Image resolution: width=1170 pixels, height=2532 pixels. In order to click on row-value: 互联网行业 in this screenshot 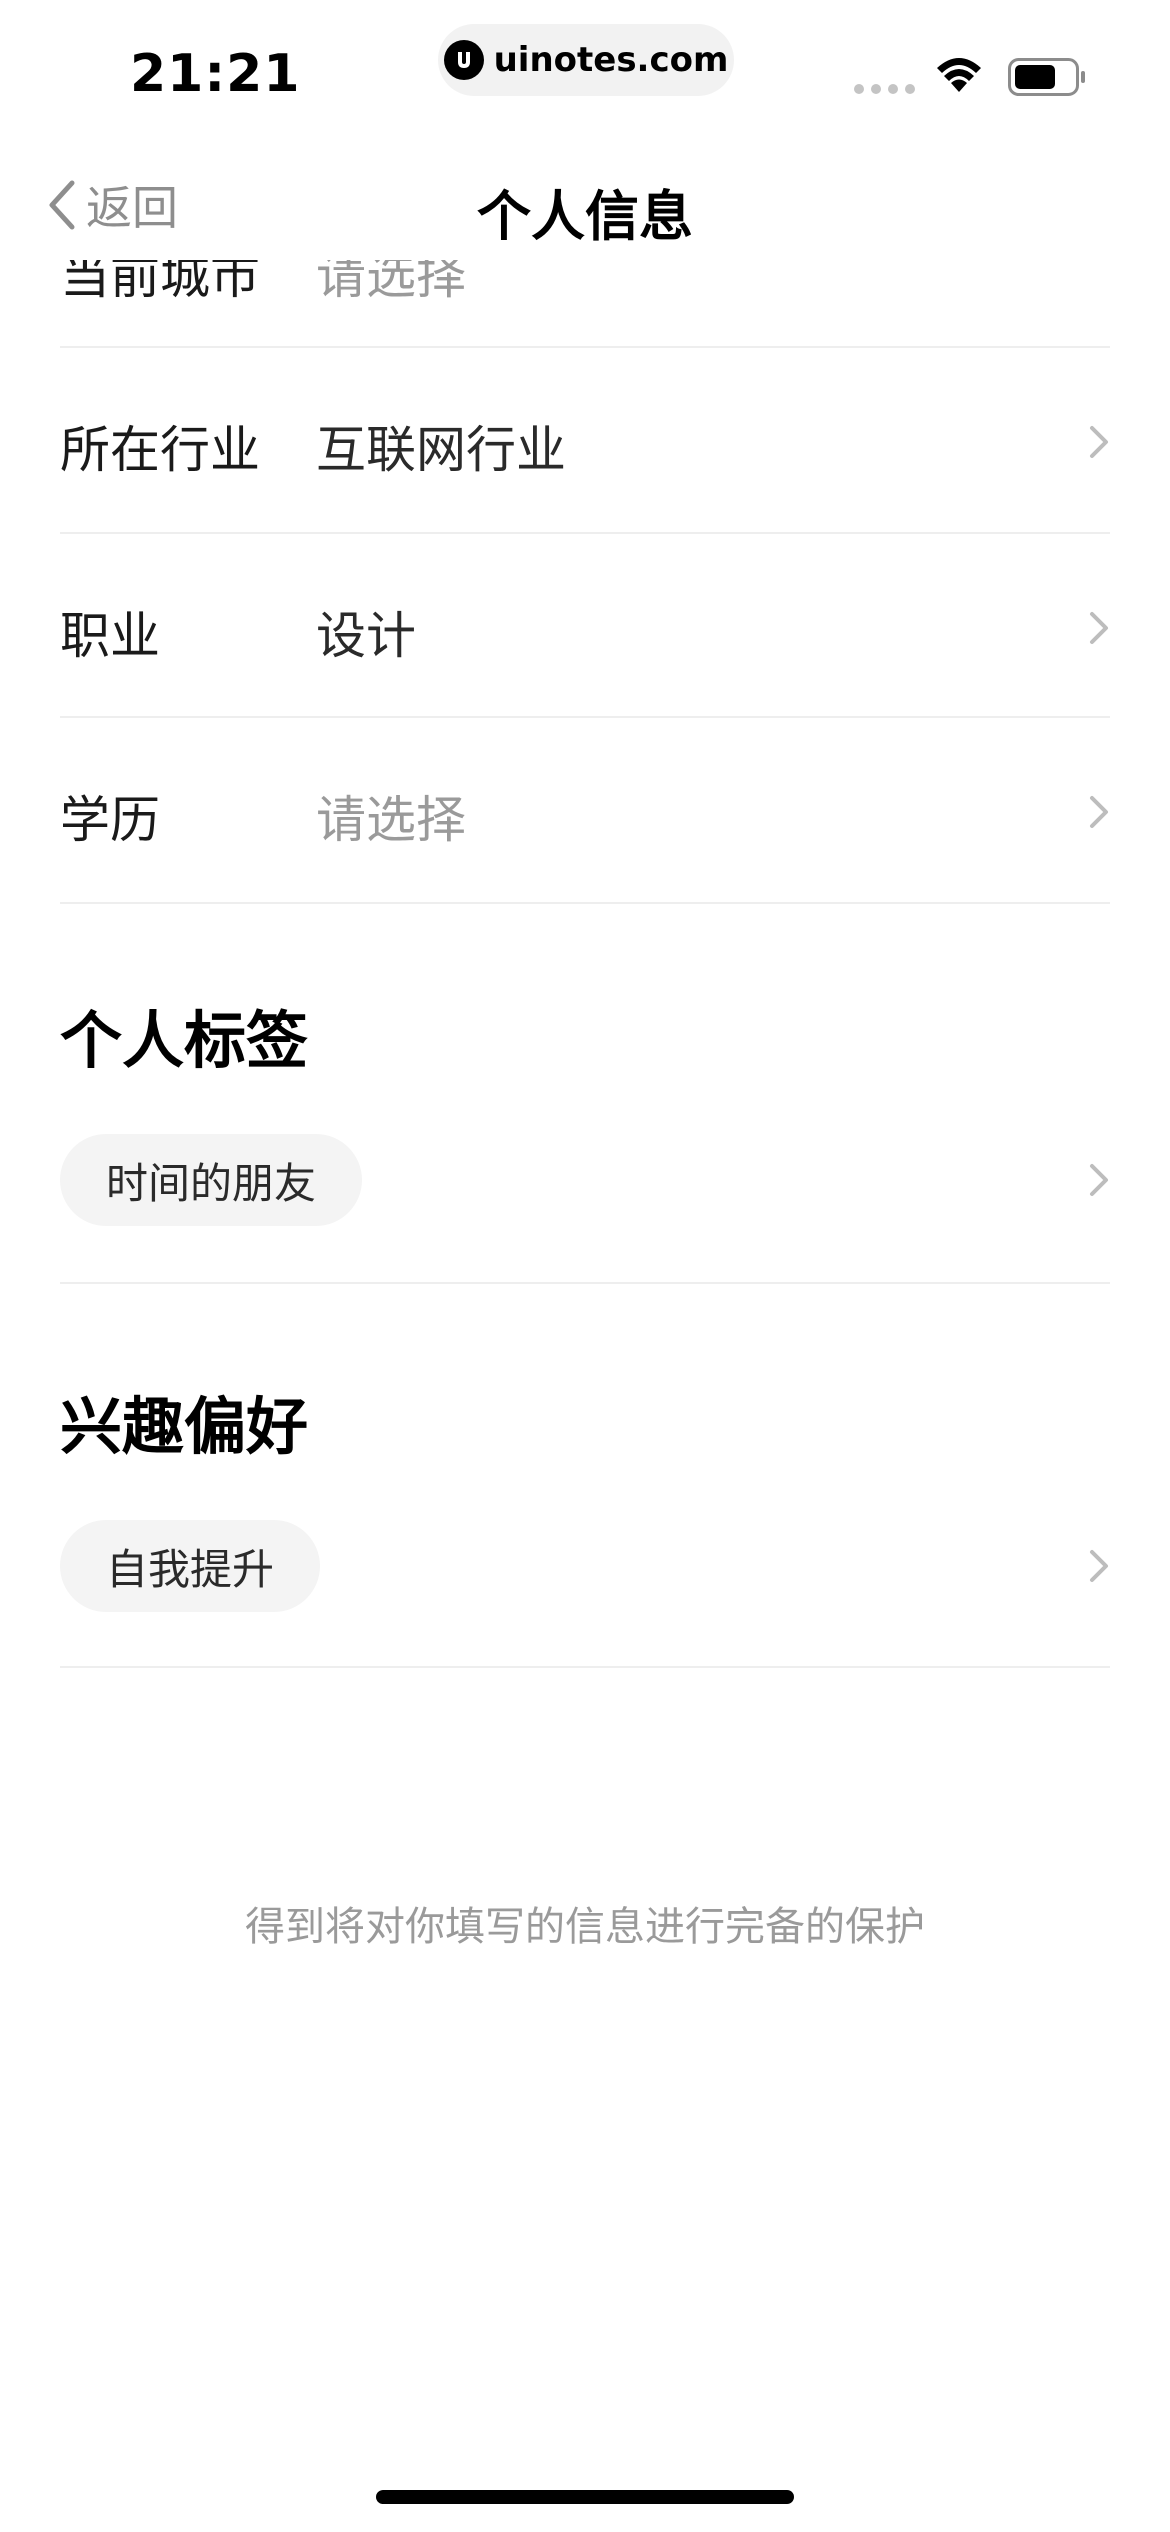, I will do `click(441, 450)`.